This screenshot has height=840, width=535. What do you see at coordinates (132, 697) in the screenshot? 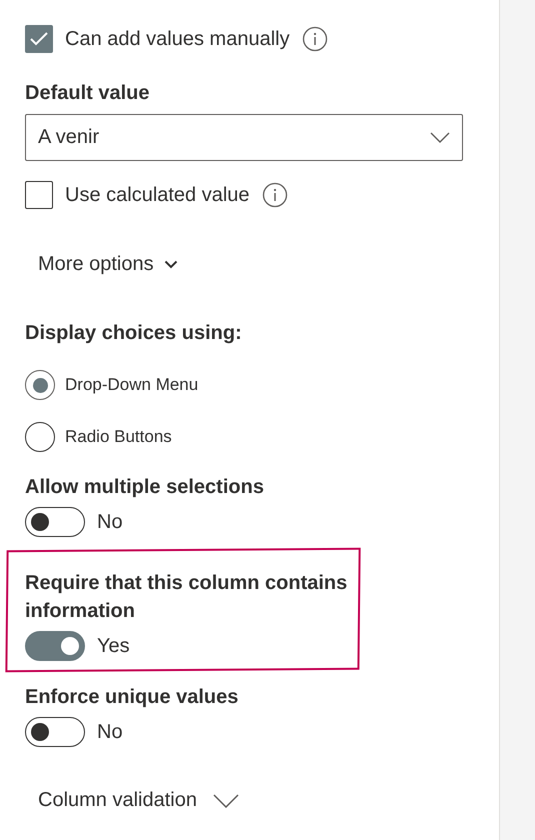
I see `toggle-label: Enforce unique values` at bounding box center [132, 697].